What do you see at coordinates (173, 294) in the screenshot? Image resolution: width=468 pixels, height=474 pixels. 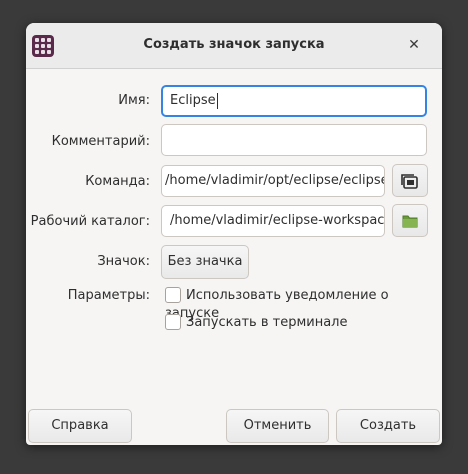 I see `notify-checkbox` at bounding box center [173, 294].